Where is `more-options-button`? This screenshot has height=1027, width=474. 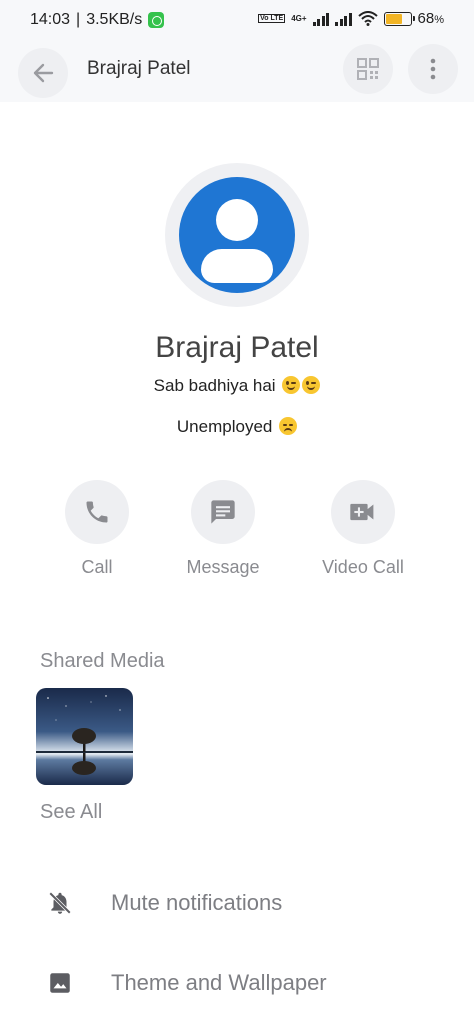 more-options-button is located at coordinates (433, 69).